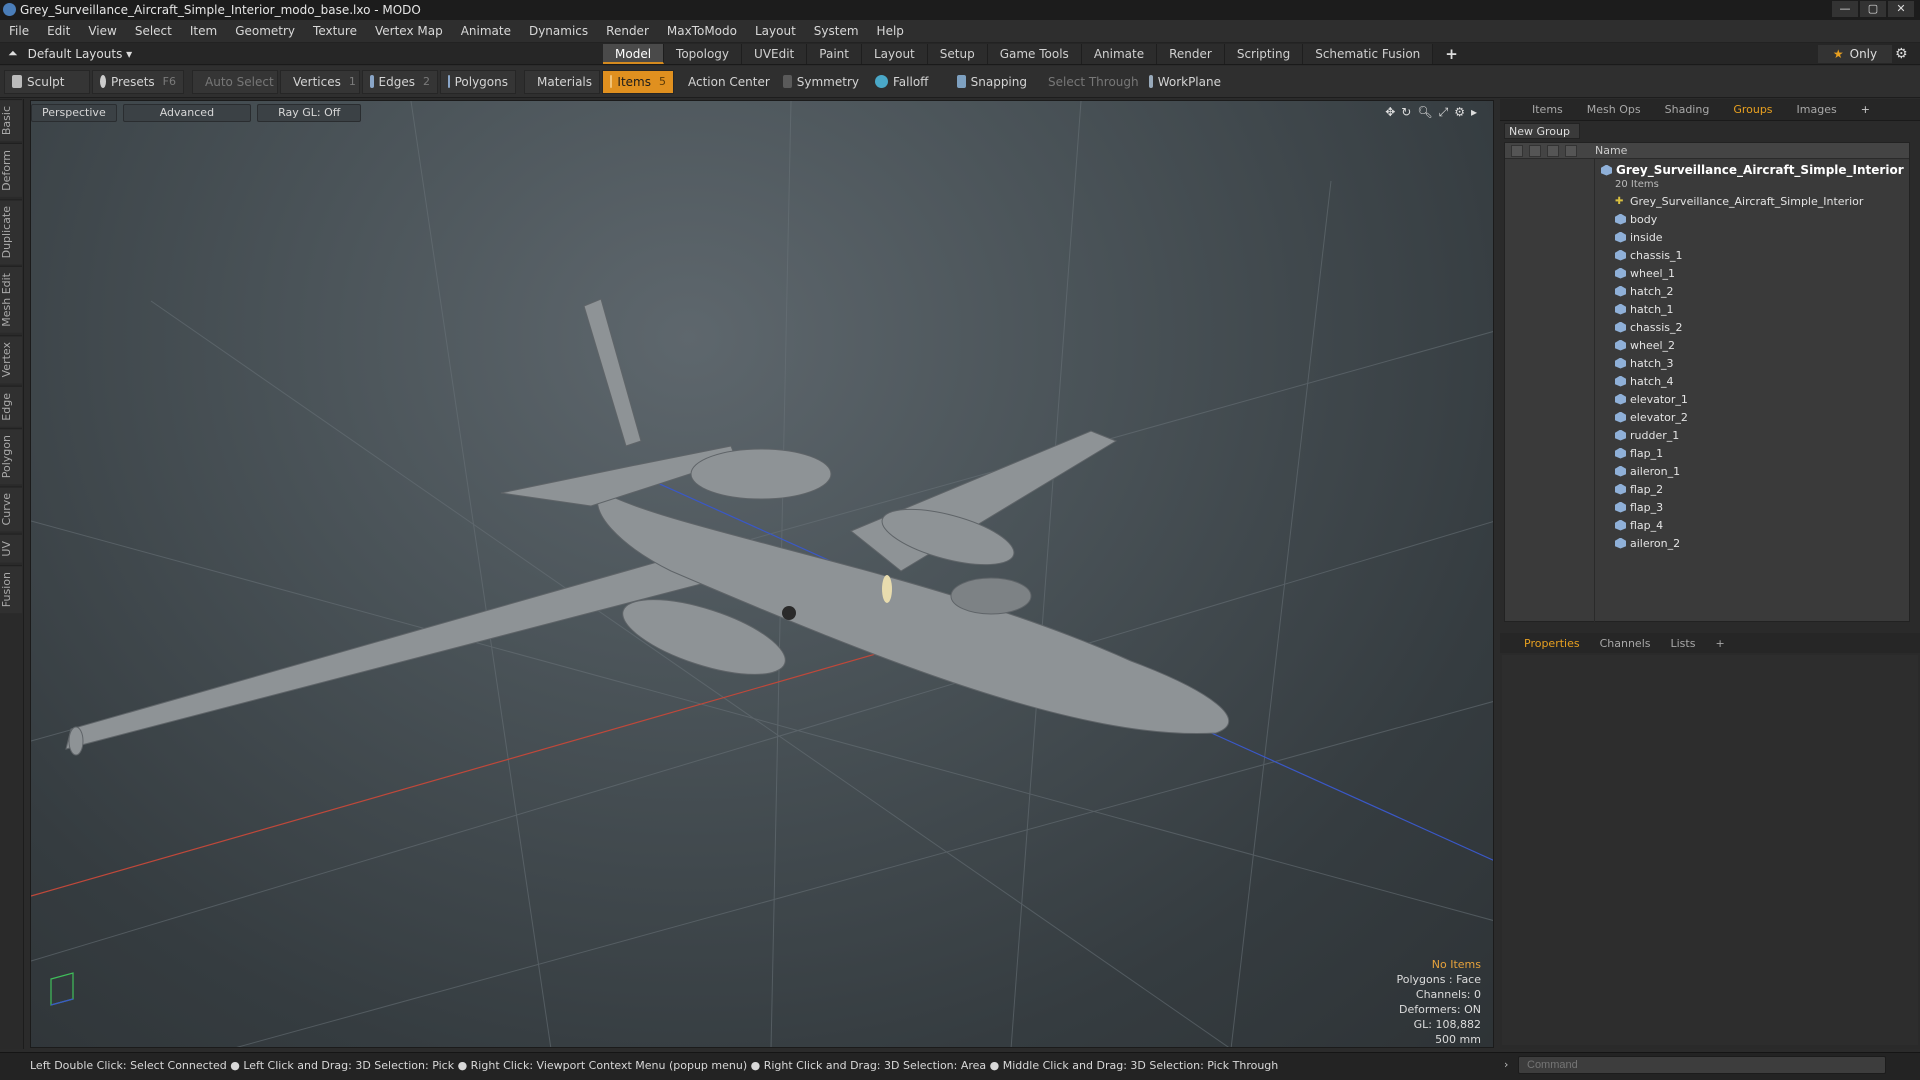  I want to click on list-item: flap_1, so click(1639, 453).